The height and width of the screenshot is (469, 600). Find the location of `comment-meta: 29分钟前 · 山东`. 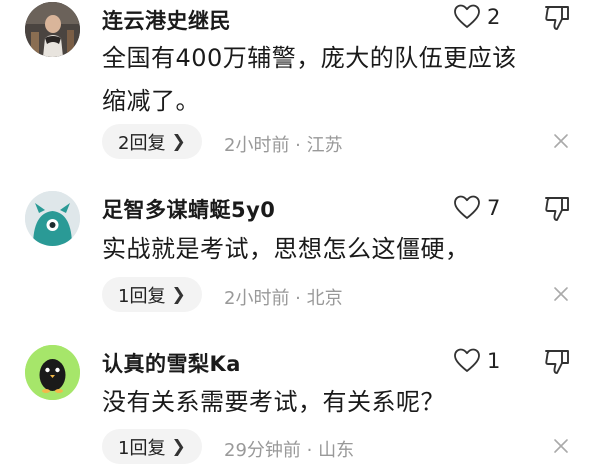

comment-meta: 29分钟前 · 山东 is located at coordinates (289, 450).